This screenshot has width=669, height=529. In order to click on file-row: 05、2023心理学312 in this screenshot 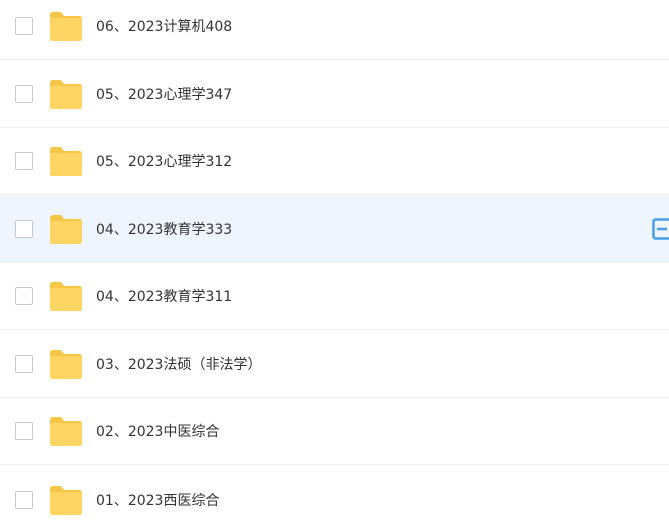, I will do `click(334, 161)`.